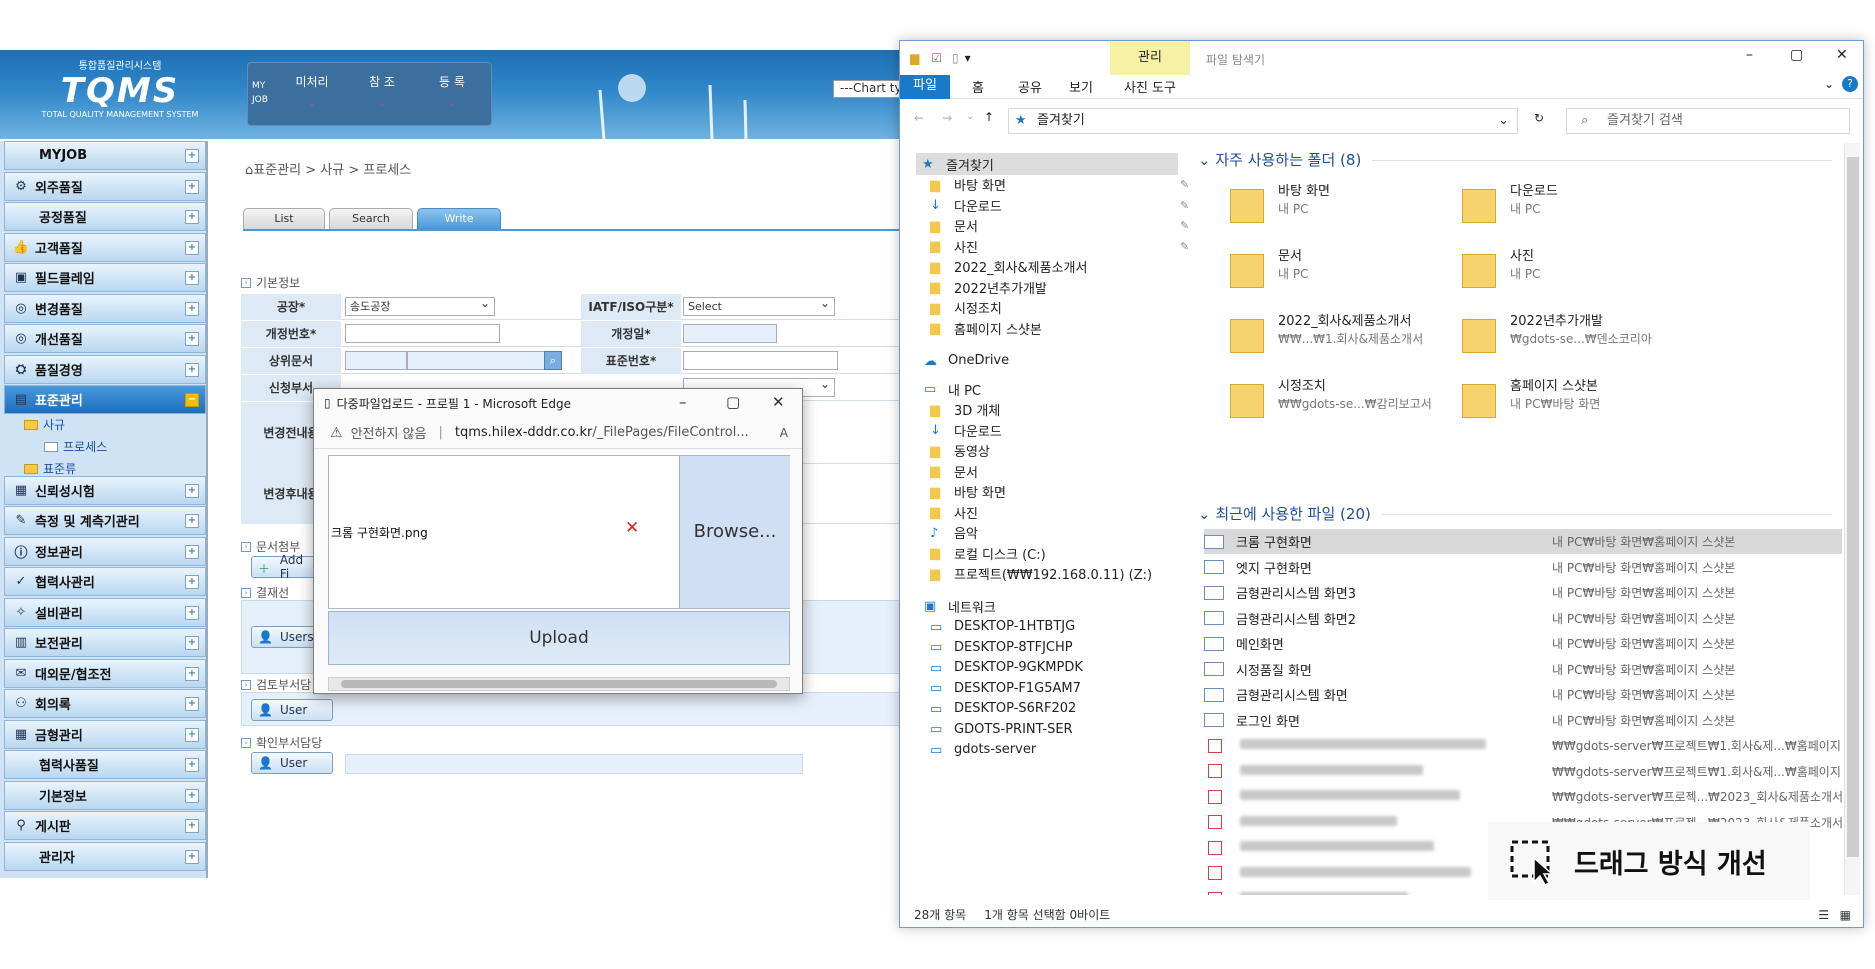 This screenshot has width=1875, height=969. What do you see at coordinates (1523, 567) in the screenshot?
I see `recent-file-row: 엣지 구현화면 내 PC₩바탕 화면₩홈페이지 스샷본` at bounding box center [1523, 567].